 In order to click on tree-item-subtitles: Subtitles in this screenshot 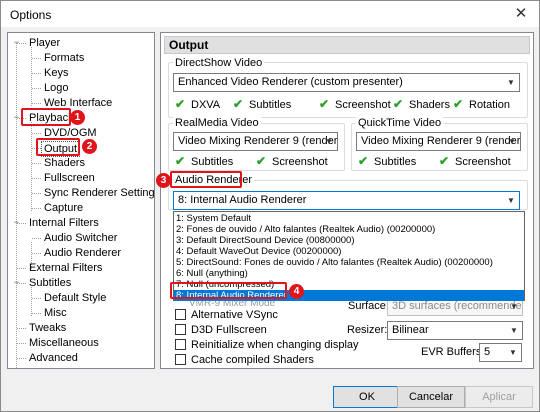, I will do `click(50, 283)`.